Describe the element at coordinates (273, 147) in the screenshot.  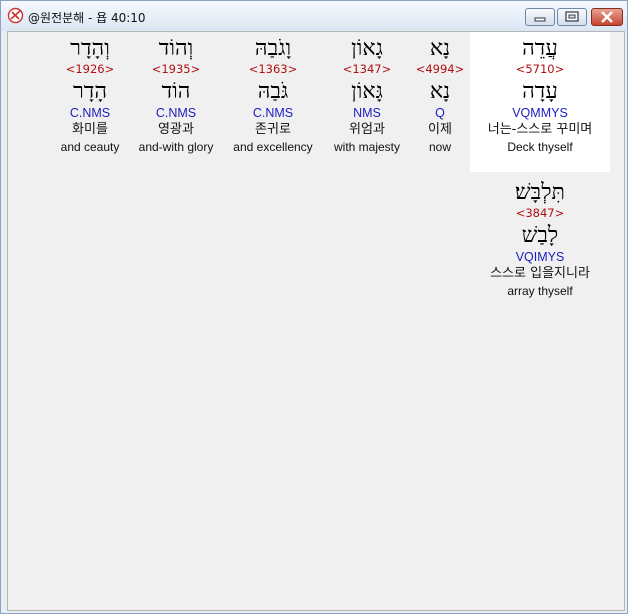
I see `english-gloss: and excellency` at that location.